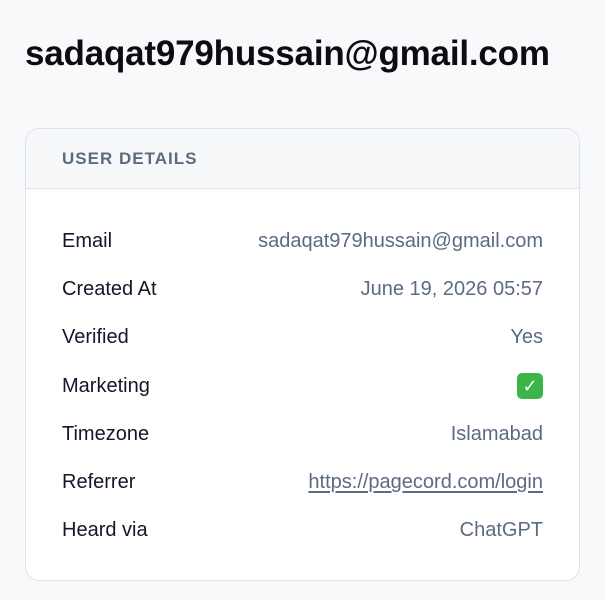  What do you see at coordinates (109, 288) in the screenshot?
I see `detail-label: Created At` at bounding box center [109, 288].